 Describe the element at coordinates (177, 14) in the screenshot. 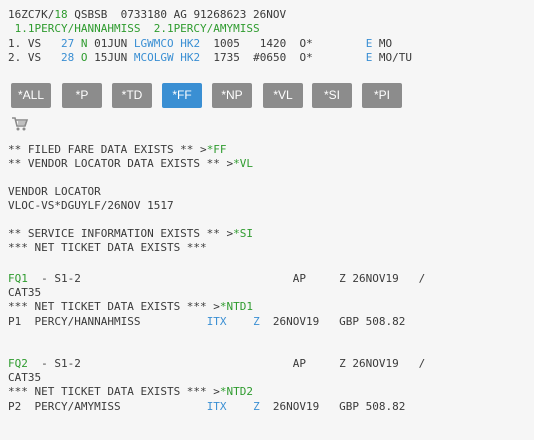

I see `header-details: QSBSB 0733180 AG 91268623 26NOV` at that location.